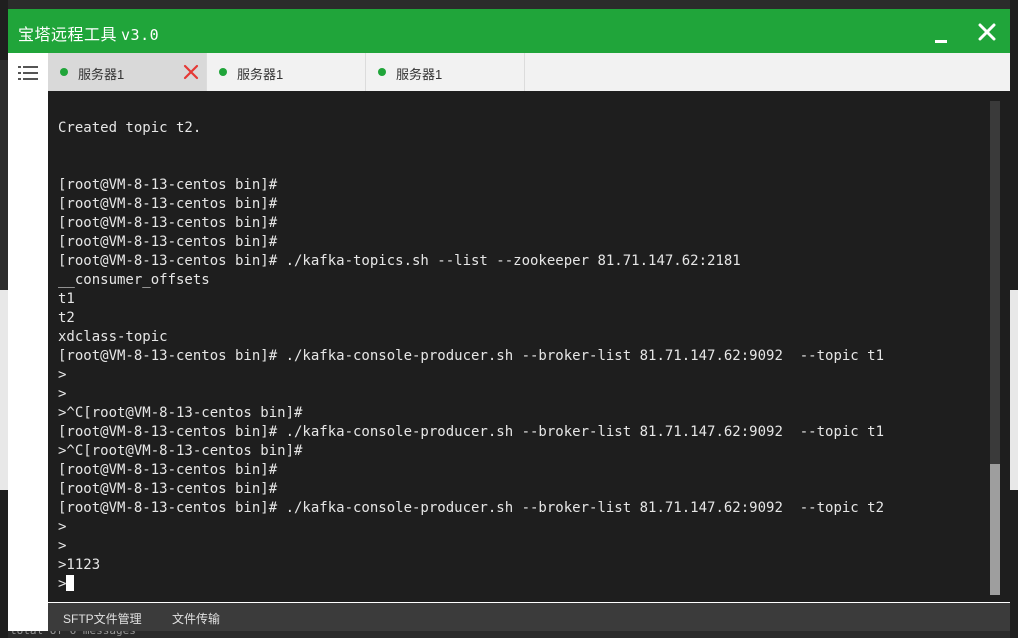 The image size is (1018, 638). I want to click on terminal-prompt: >, so click(62, 584).